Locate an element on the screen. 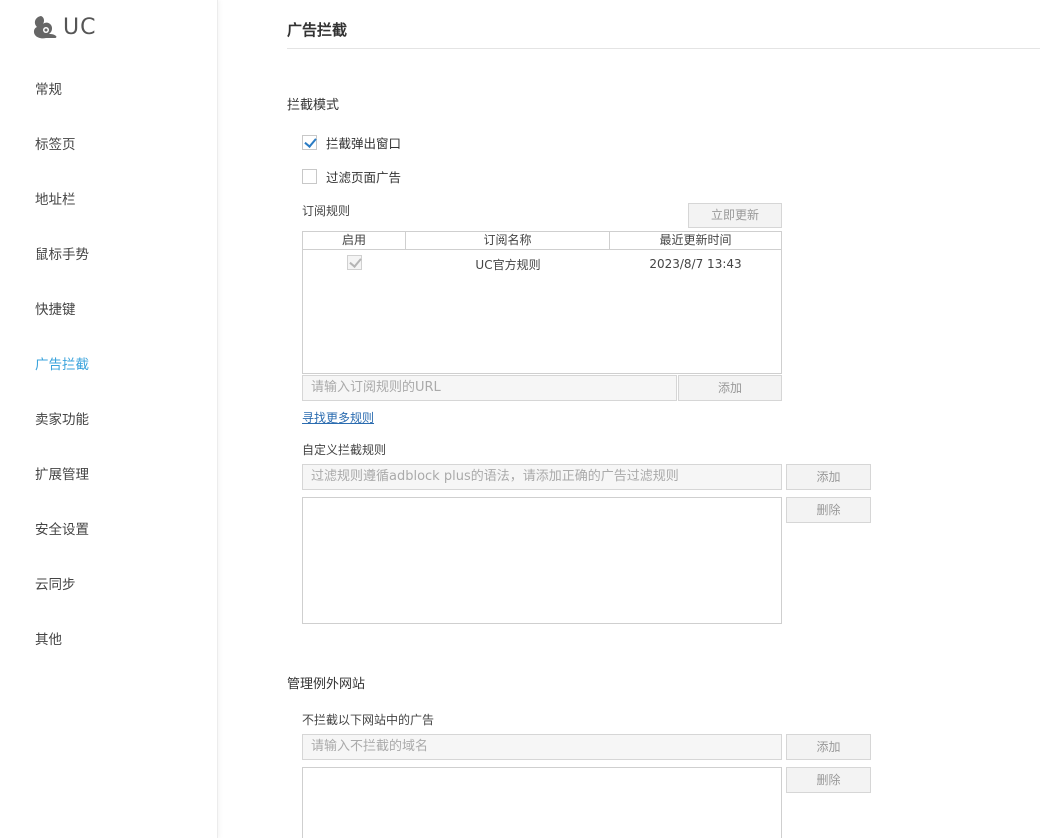 This screenshot has height=838, width=1040. sidebar-item-general: 常规 is located at coordinates (48, 88).